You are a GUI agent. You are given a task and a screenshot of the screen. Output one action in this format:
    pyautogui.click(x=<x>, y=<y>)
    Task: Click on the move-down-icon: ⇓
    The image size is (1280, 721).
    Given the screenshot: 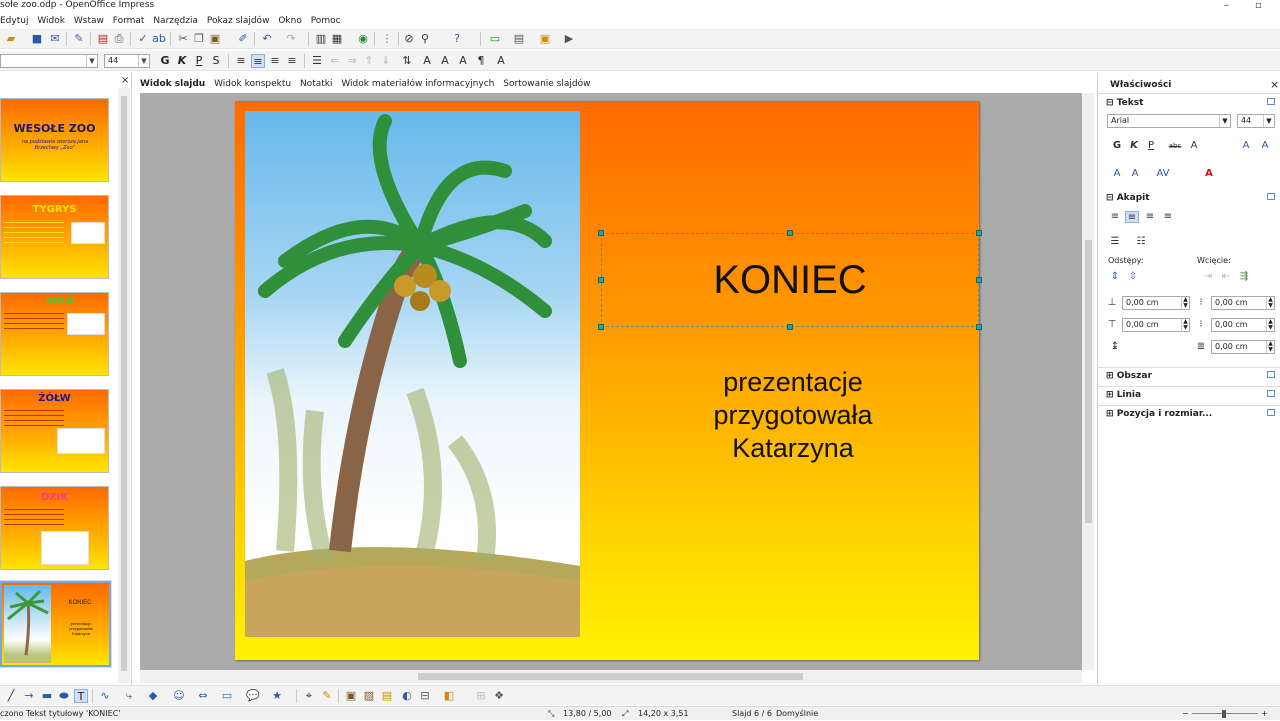 What is the action you would take?
    pyautogui.click(x=386, y=61)
    